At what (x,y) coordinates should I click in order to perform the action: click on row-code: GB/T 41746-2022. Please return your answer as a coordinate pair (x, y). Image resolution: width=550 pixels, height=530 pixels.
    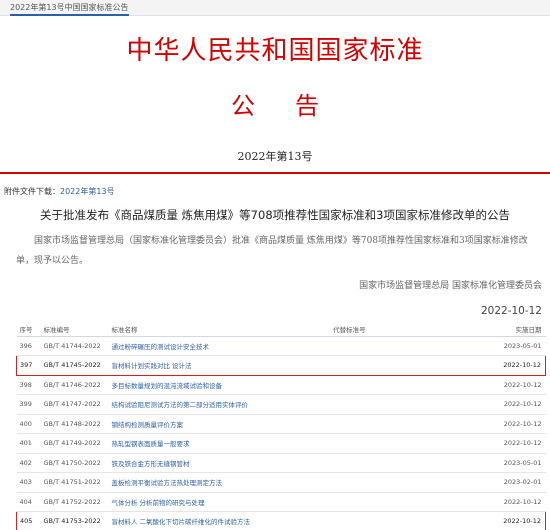
    Looking at the image, I should click on (74, 385).